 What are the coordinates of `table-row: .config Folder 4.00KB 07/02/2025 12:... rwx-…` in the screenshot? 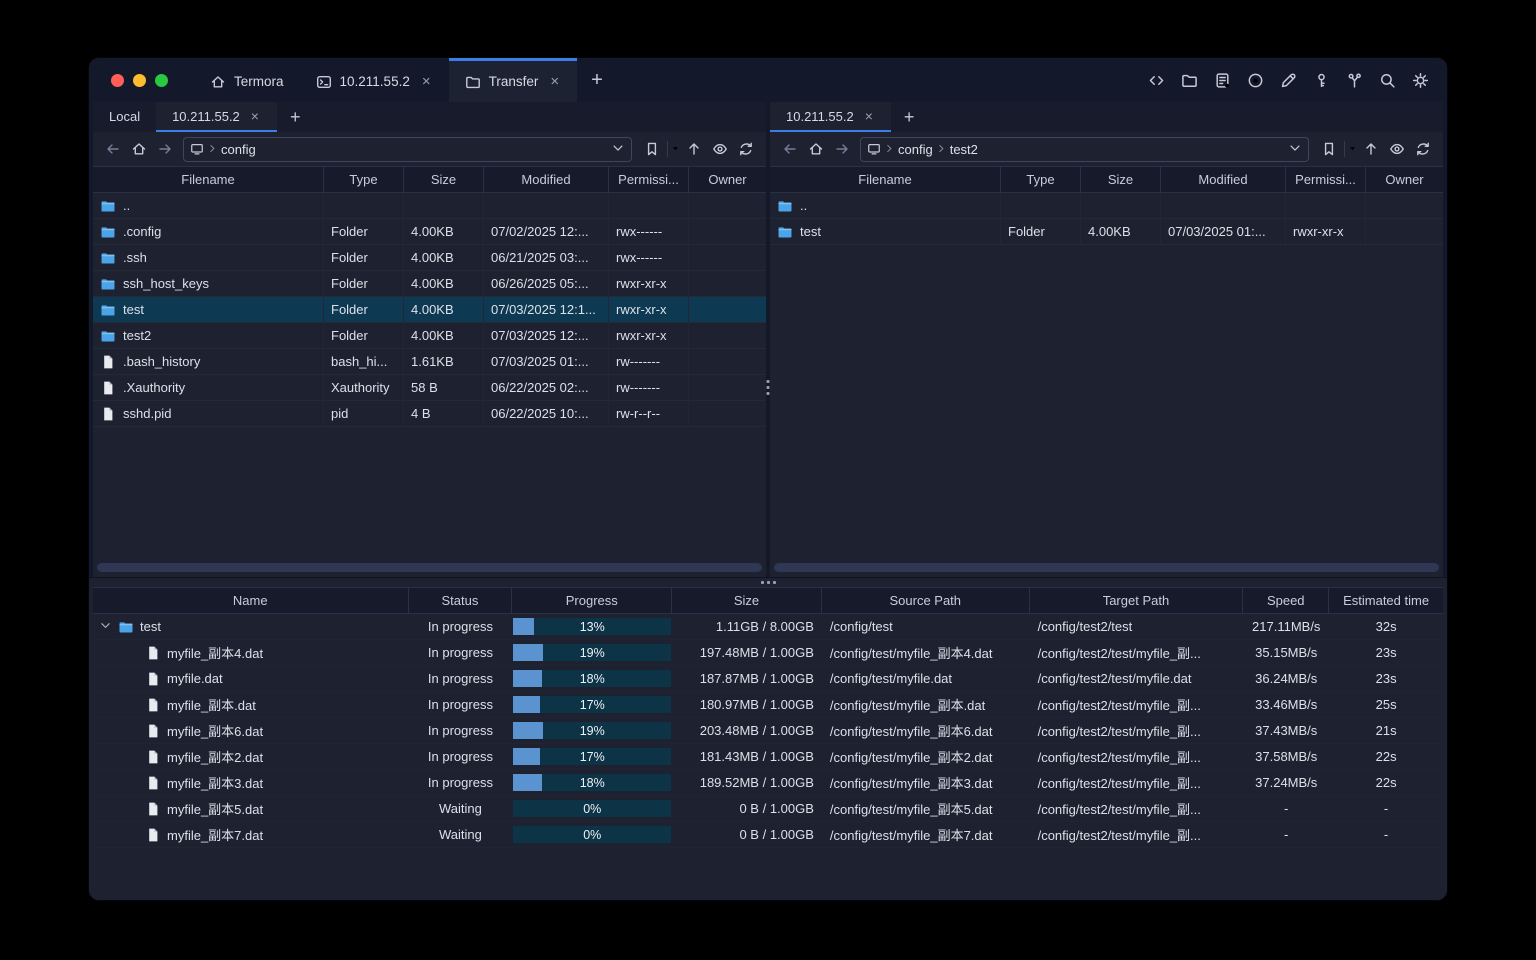 It's located at (429, 232).